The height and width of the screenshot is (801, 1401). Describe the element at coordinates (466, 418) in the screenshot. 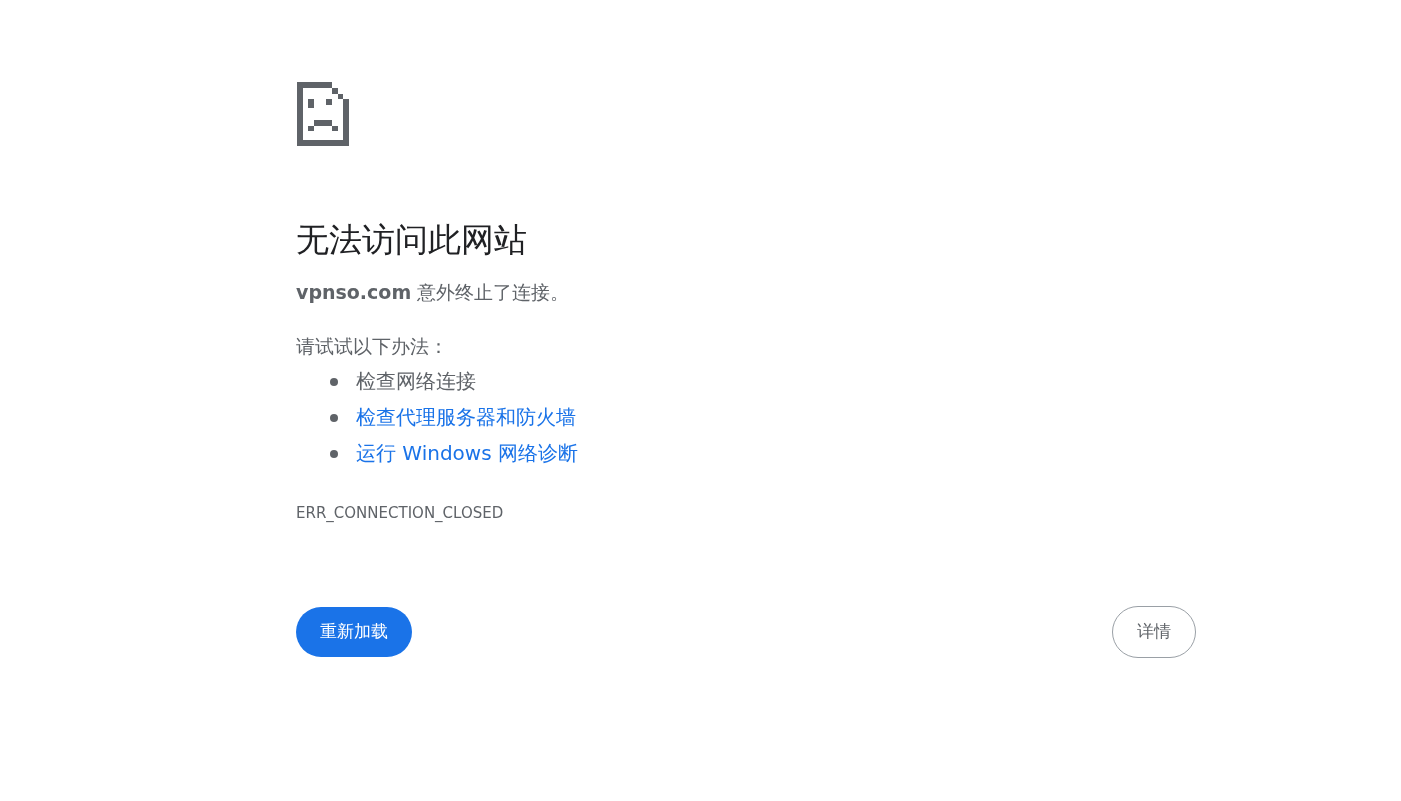

I see `suggestion-link: 检查代理服务器和防火墙` at that location.